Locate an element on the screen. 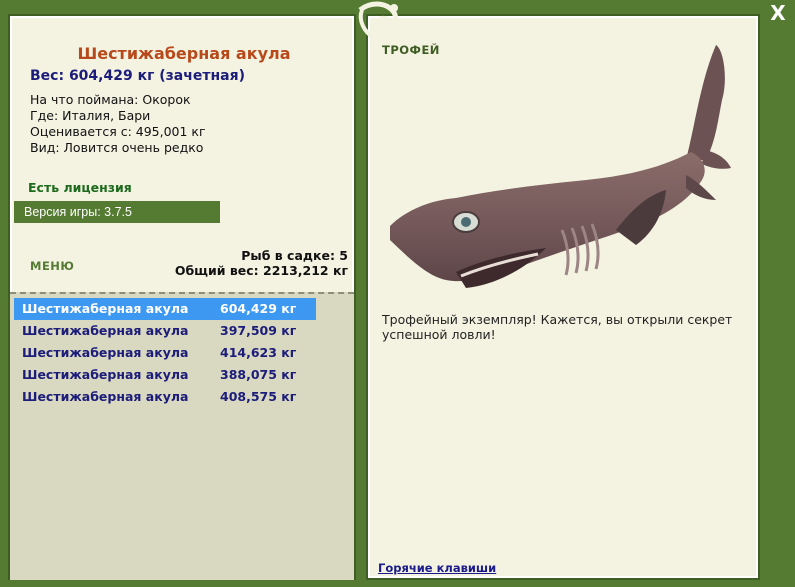 The width and height of the screenshot is (795, 587). fish-count: Рыб в садке: 5 is located at coordinates (294, 255).